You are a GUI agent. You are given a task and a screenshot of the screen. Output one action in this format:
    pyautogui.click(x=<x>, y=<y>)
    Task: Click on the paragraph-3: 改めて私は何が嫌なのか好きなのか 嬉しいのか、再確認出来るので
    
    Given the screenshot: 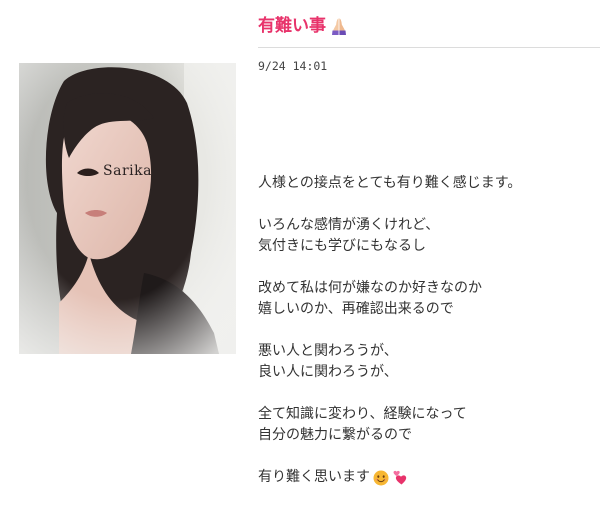 What is the action you would take?
    pyautogui.click(x=423, y=299)
    